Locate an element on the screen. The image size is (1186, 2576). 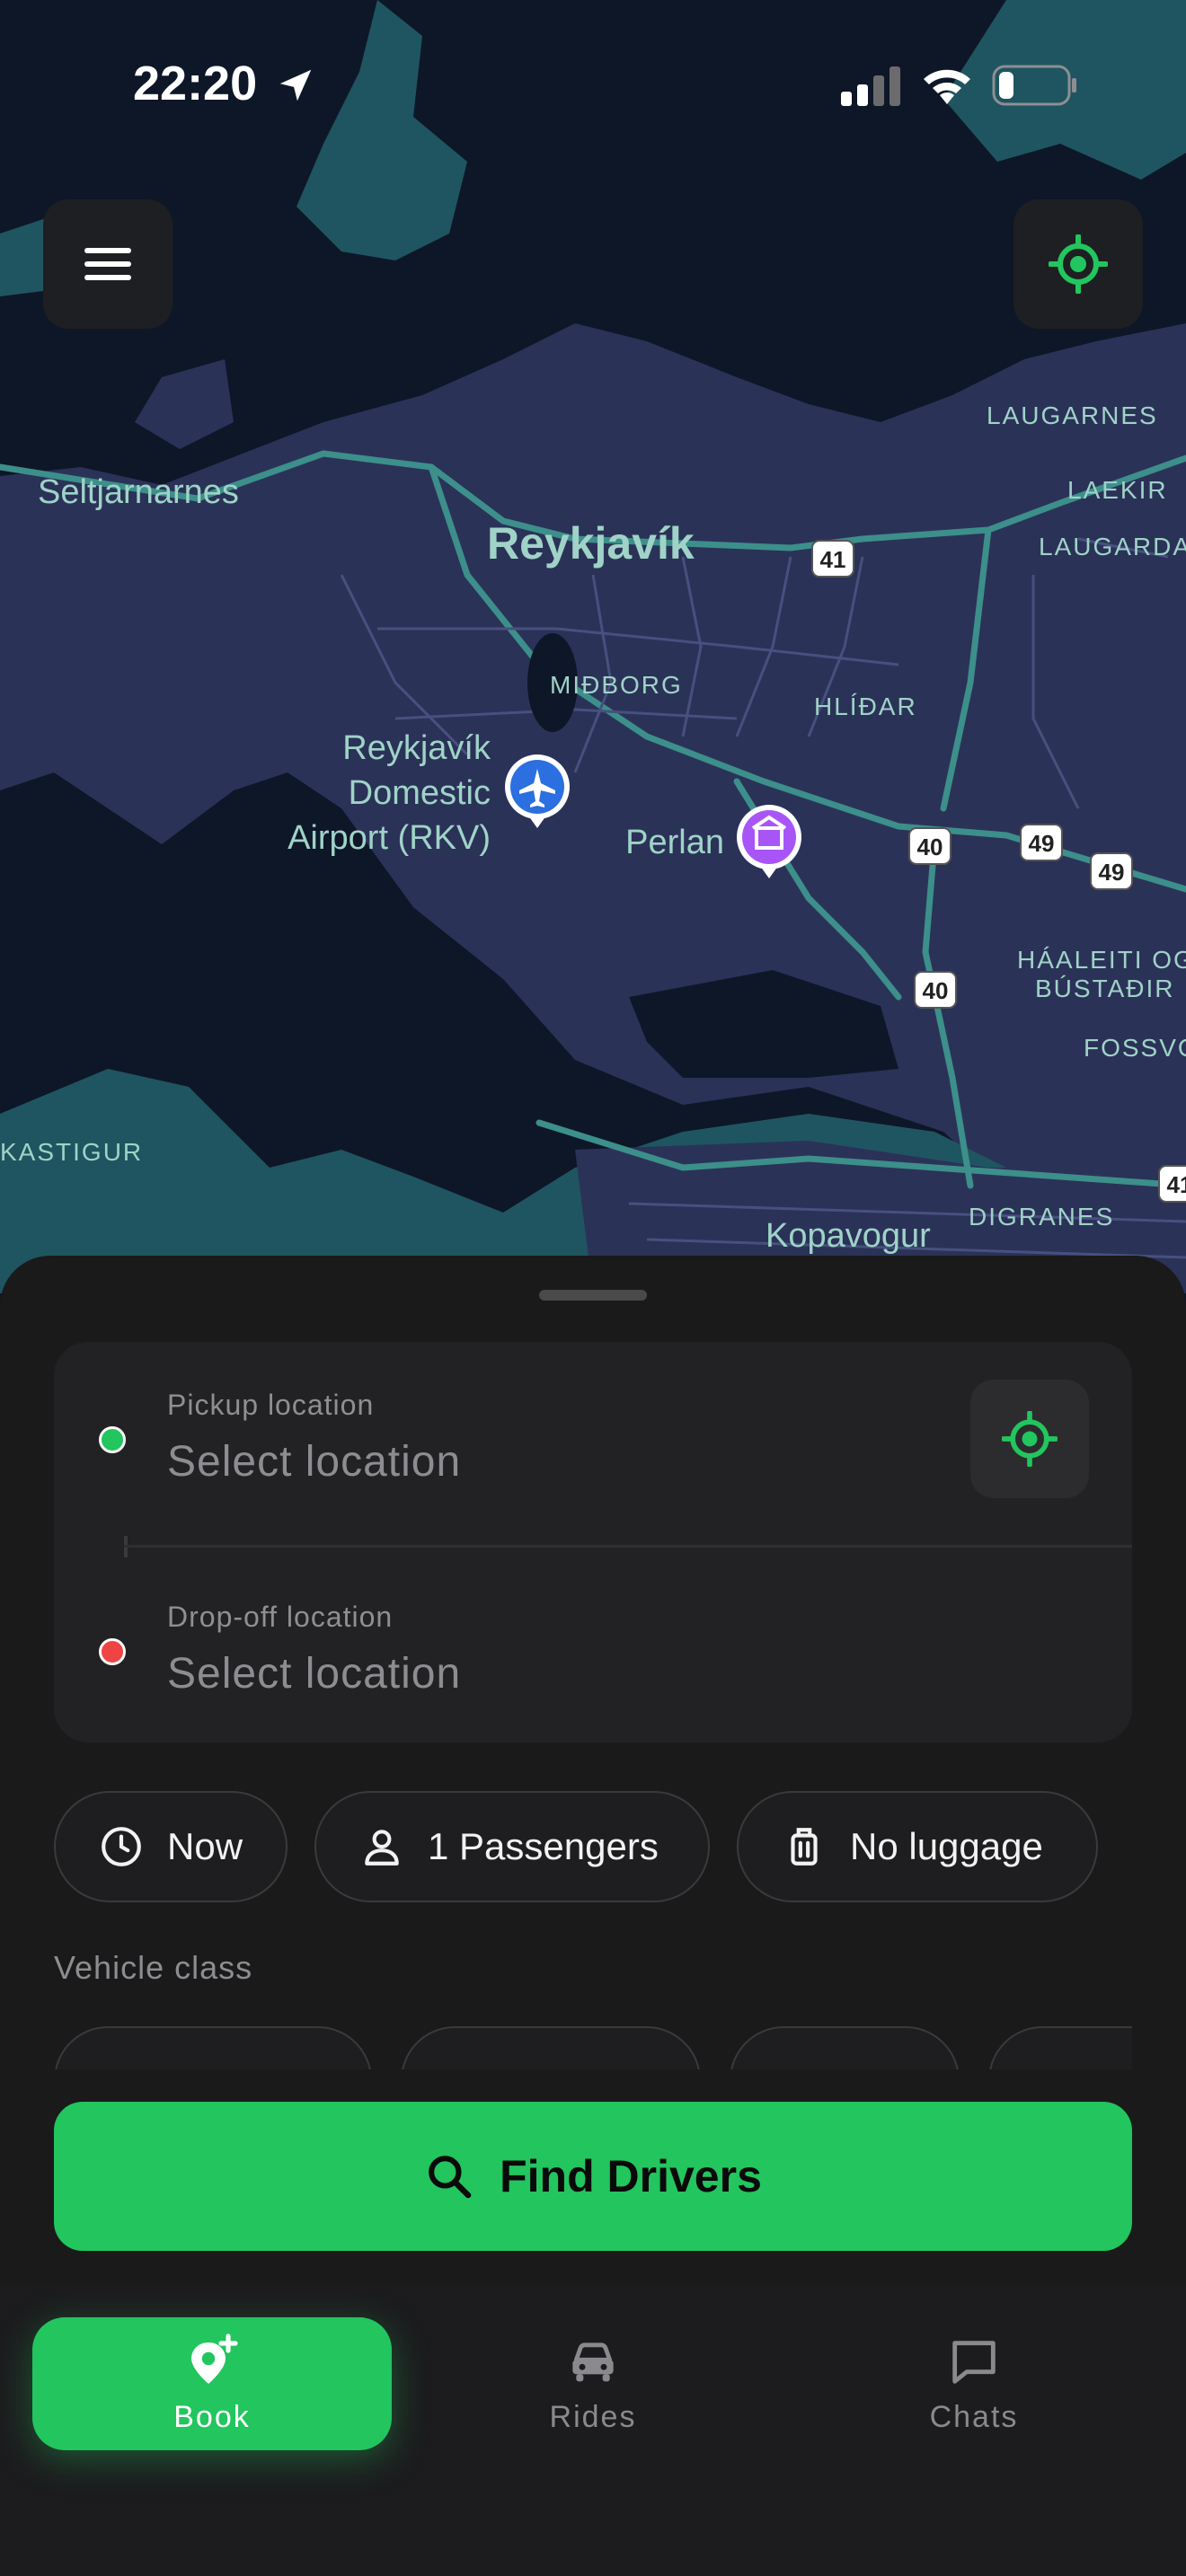
map-label-fossvo: FOSSVO is located at coordinates (1135, 1048).